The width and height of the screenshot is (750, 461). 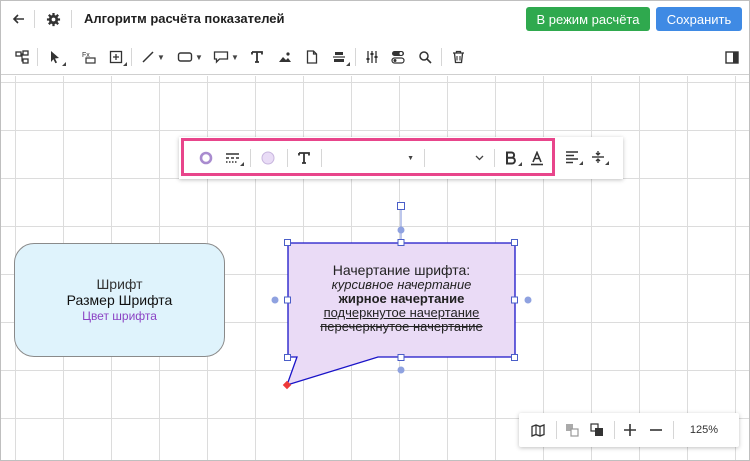 I want to click on italic-text: курсивное начертание, so click(x=401, y=284).